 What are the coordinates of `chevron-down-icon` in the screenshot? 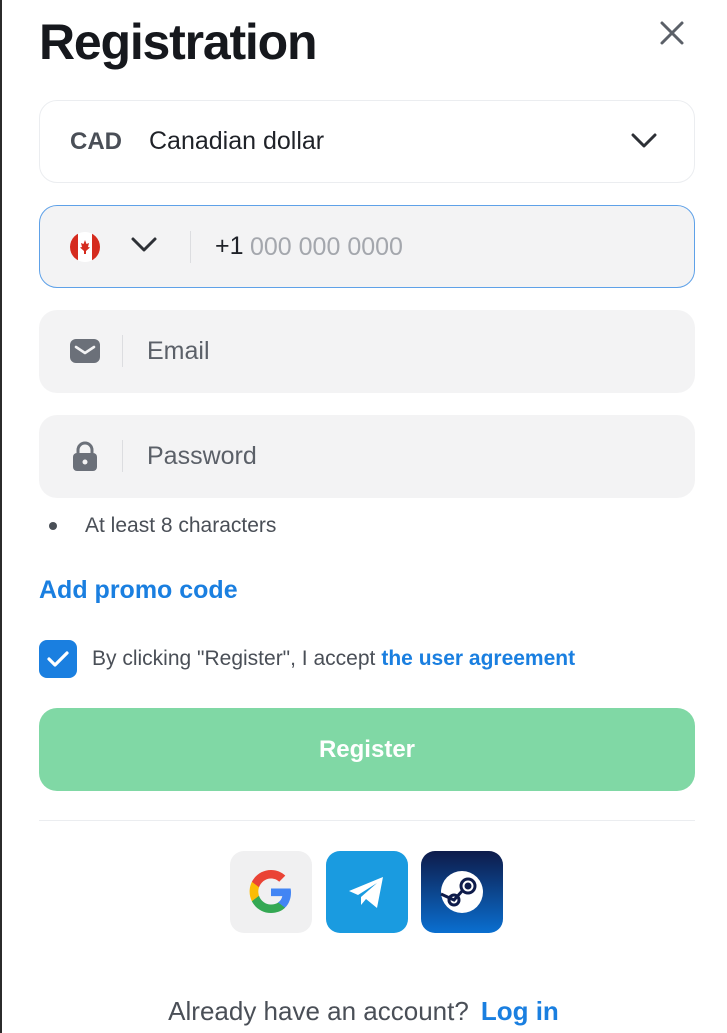 It's located at (644, 140).